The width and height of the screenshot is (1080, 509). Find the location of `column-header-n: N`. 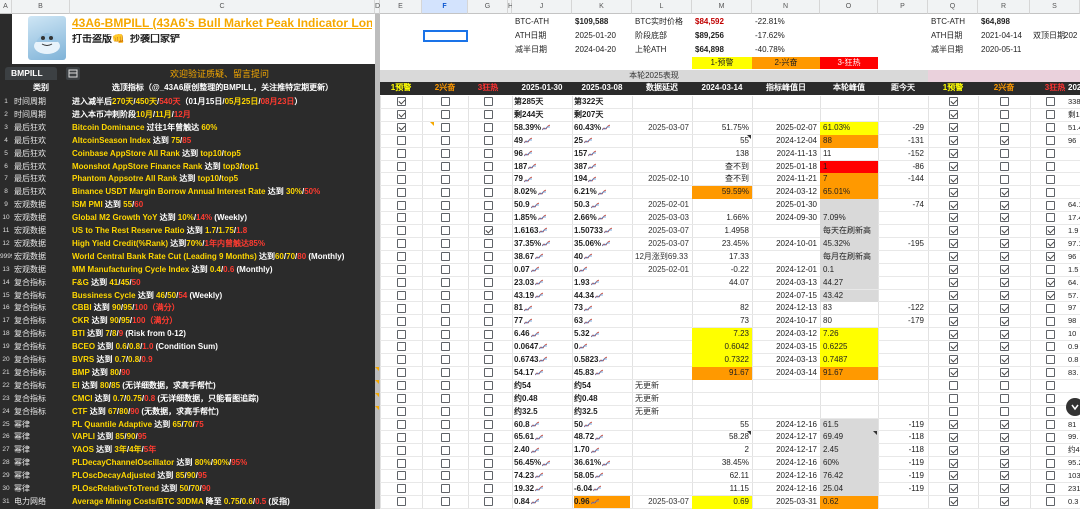

column-header-n: N is located at coordinates (786, 7).